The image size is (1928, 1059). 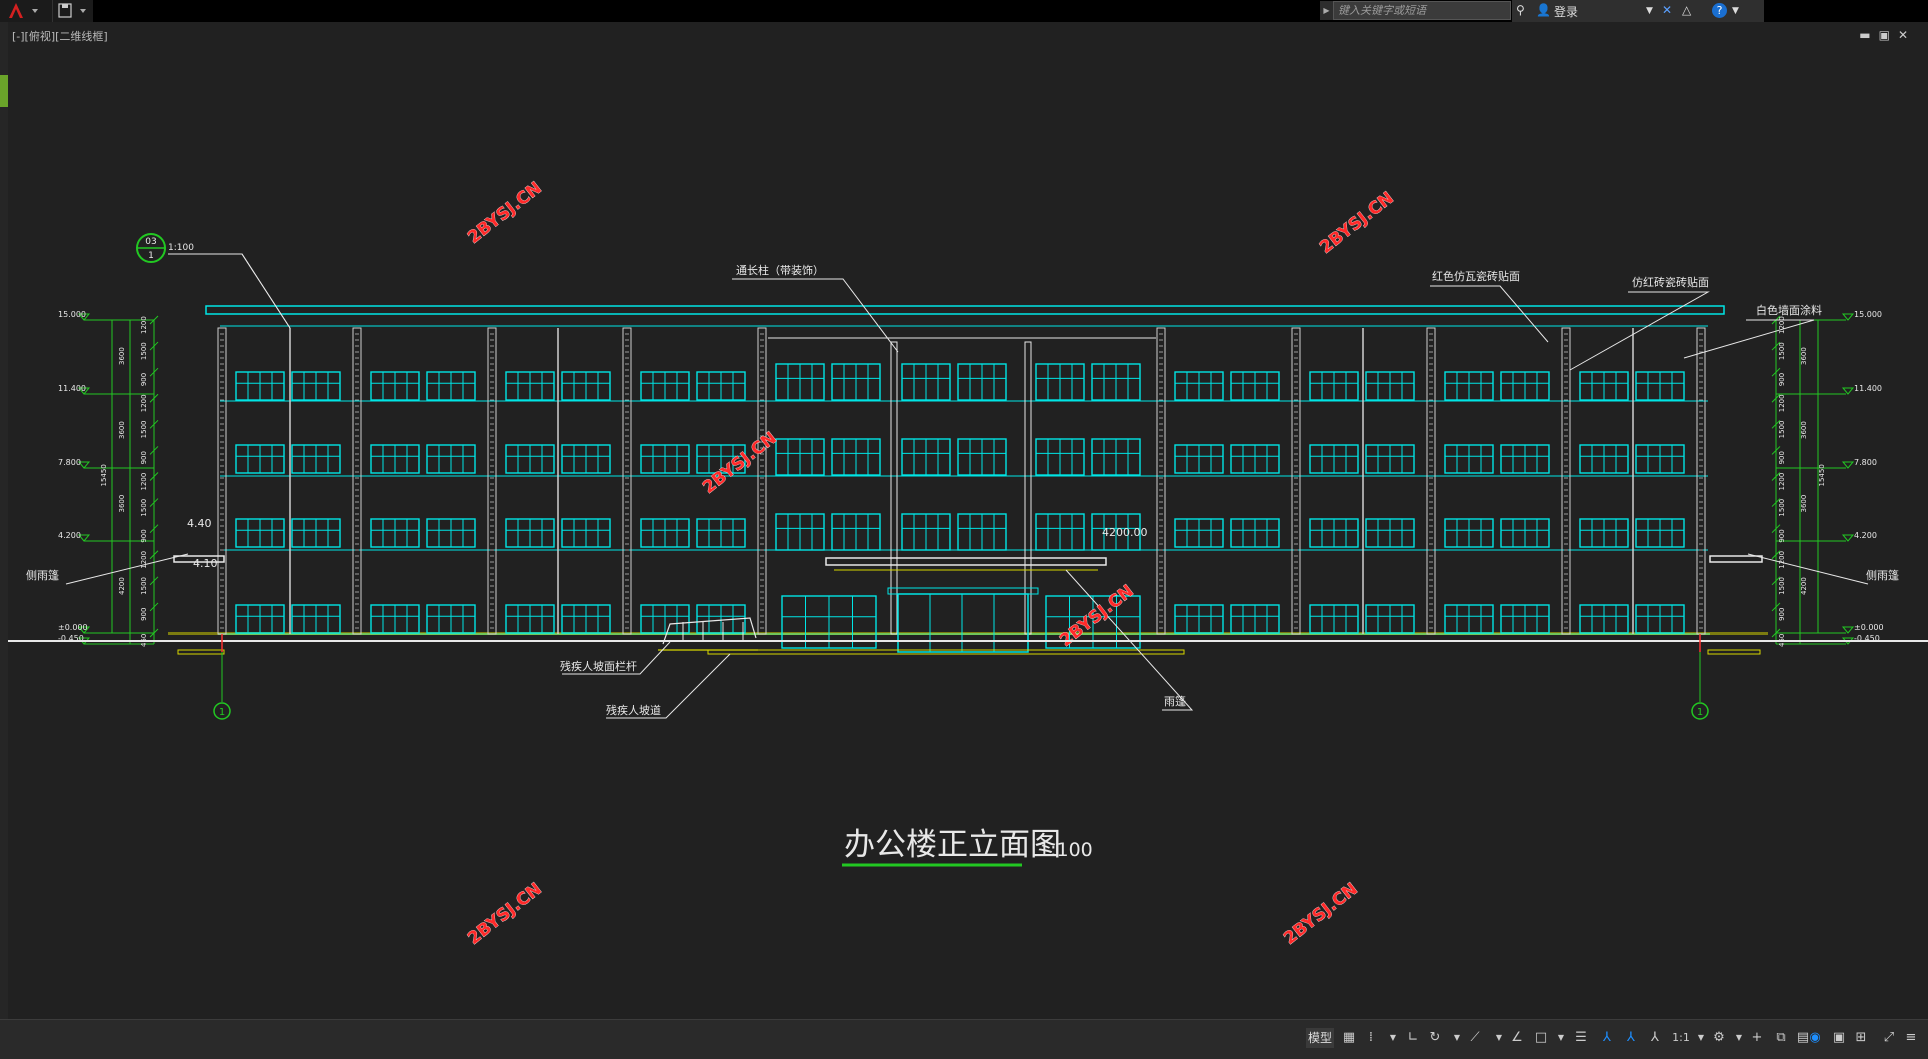 What do you see at coordinates (1822, 475) in the screenshot?
I see `dim-total-label: 15450` at bounding box center [1822, 475].